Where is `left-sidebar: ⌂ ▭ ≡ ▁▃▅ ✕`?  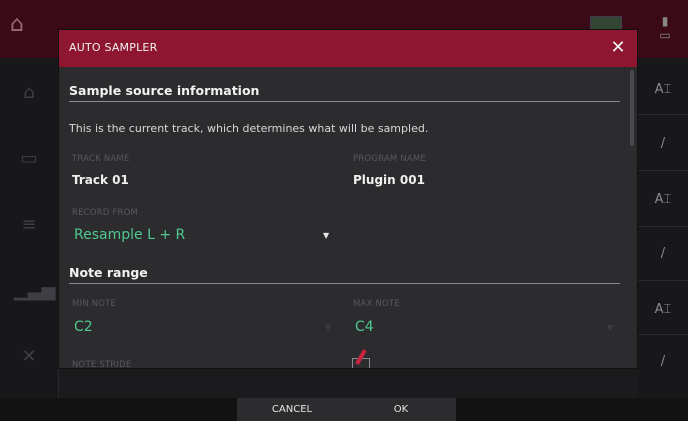 left-sidebar: ⌂ ▭ ≡ ▁▃▅ ✕ is located at coordinates (29, 228).